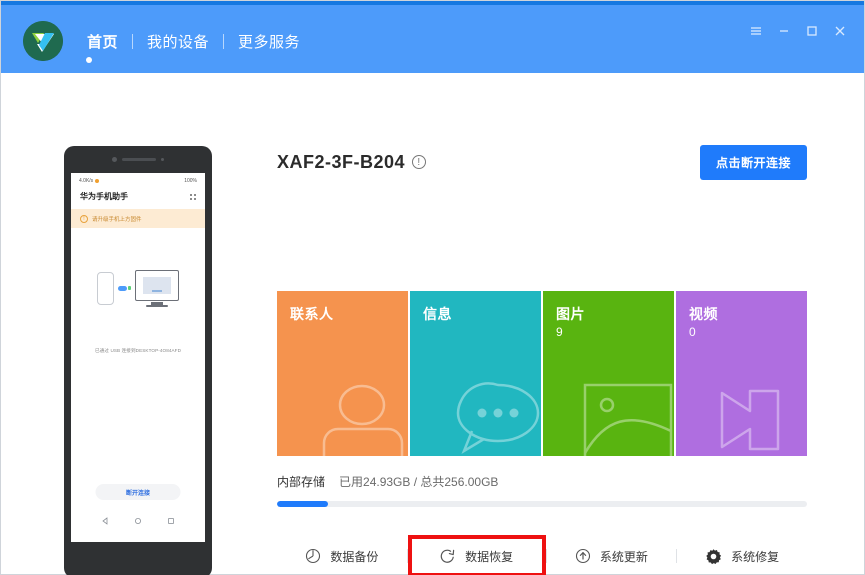 The width and height of the screenshot is (865, 575). What do you see at coordinates (692, 332) in the screenshot?
I see `tile-count: 0` at bounding box center [692, 332].